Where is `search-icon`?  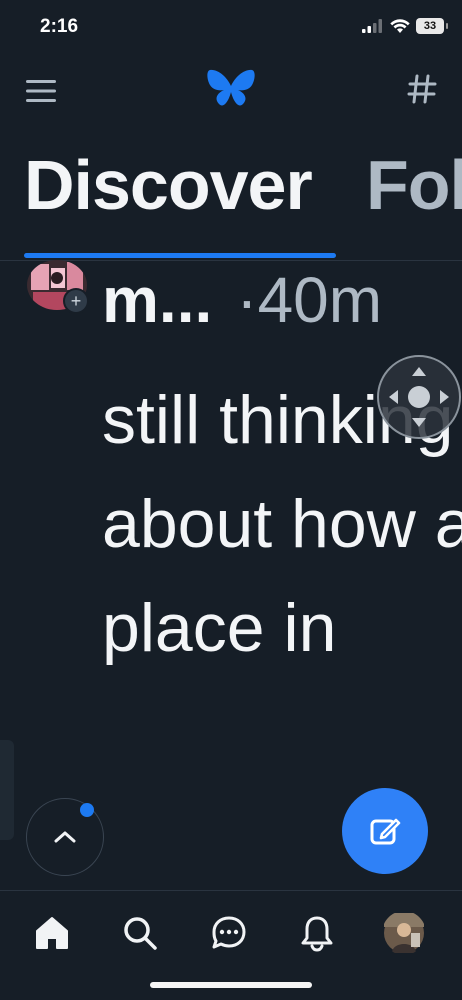 search-icon is located at coordinates (140, 933).